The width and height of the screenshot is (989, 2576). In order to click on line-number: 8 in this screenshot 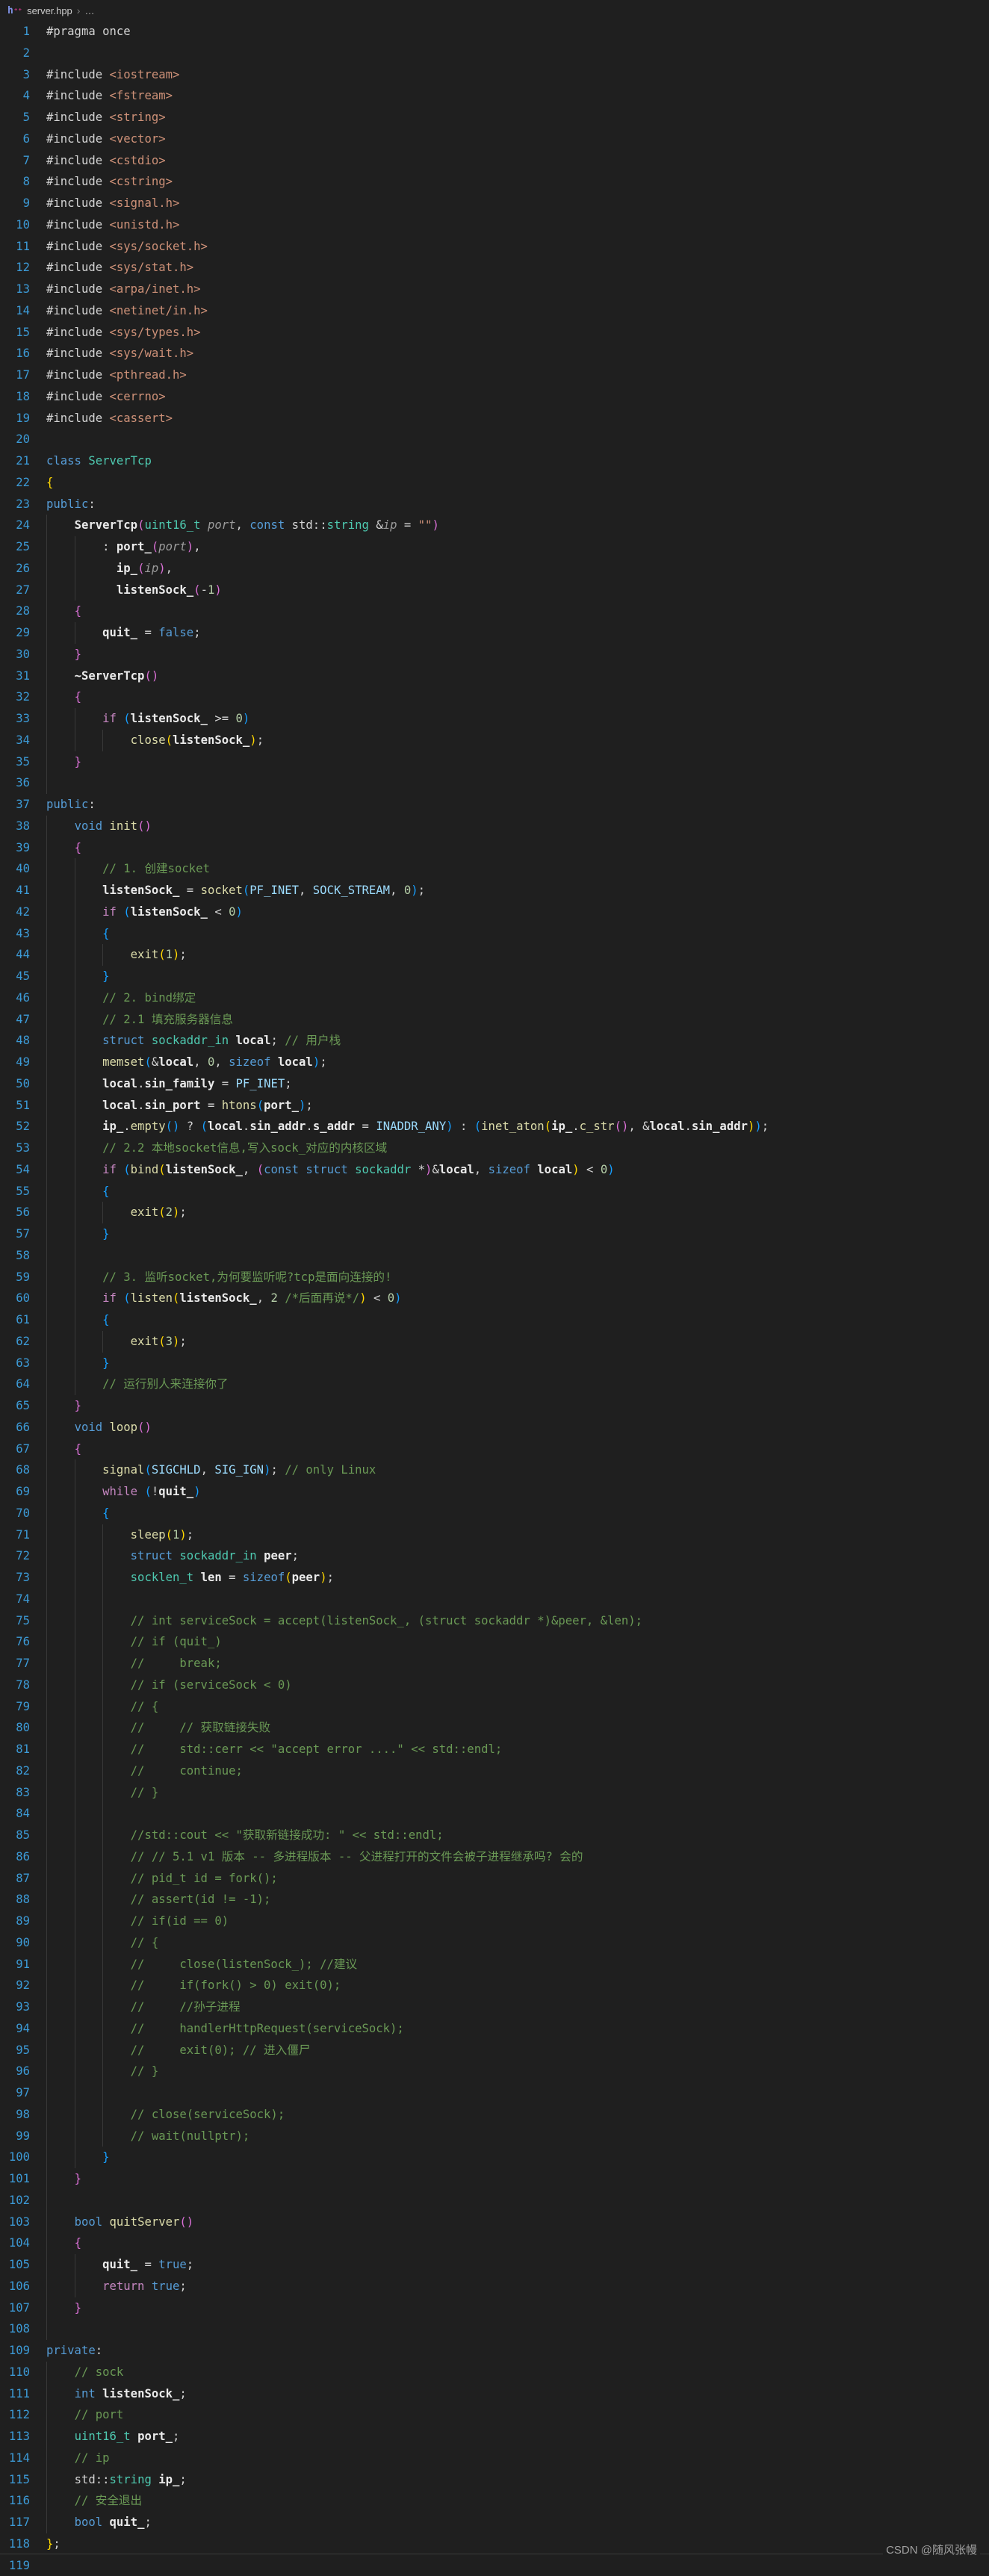, I will do `click(23, 182)`.